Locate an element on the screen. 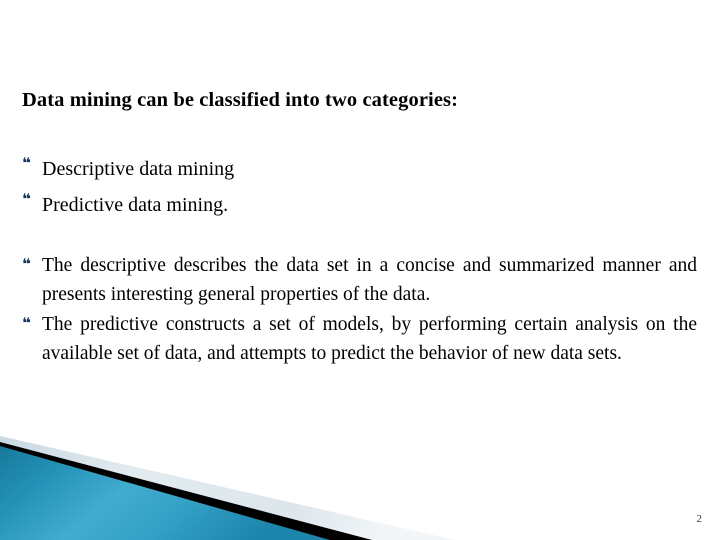 The image size is (720, 540). pale-band-shape is located at coordinates (227, 488).